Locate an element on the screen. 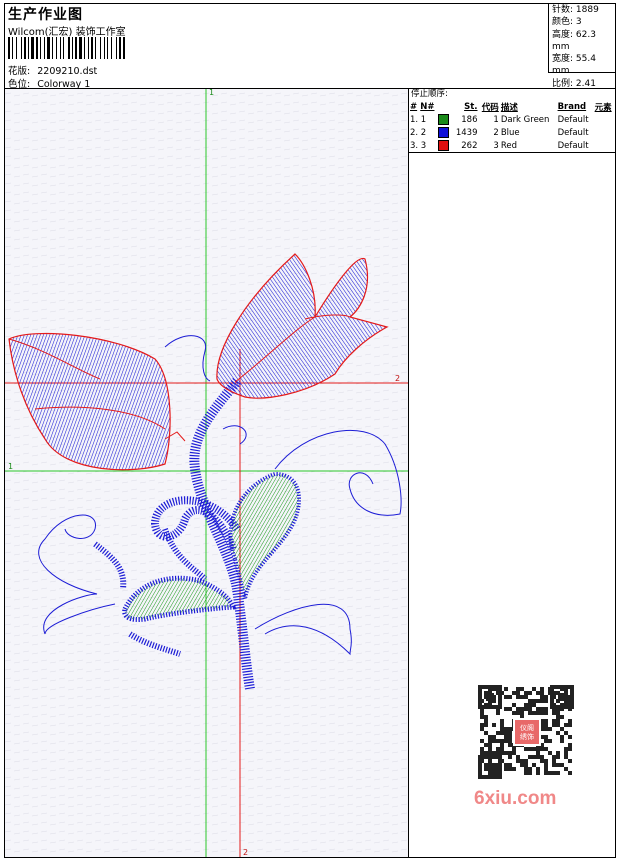 The height and width of the screenshot is (861, 620). watermark-text: 6xiu.com is located at coordinates (515, 798).